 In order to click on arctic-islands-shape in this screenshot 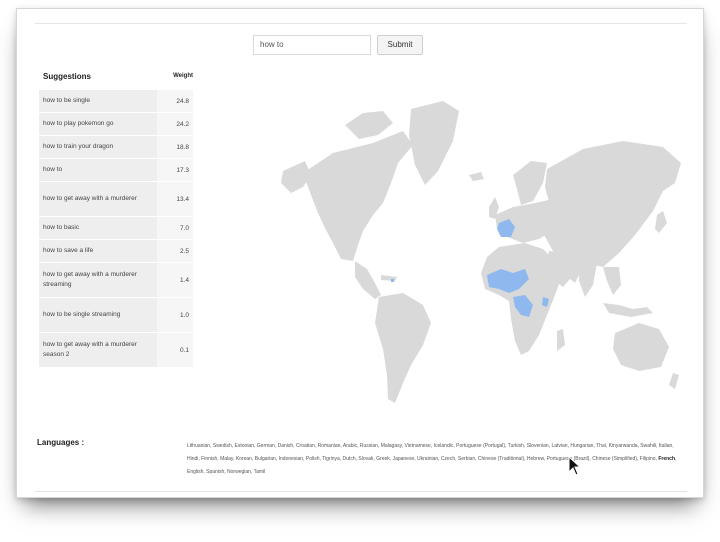, I will do `click(369, 125)`.